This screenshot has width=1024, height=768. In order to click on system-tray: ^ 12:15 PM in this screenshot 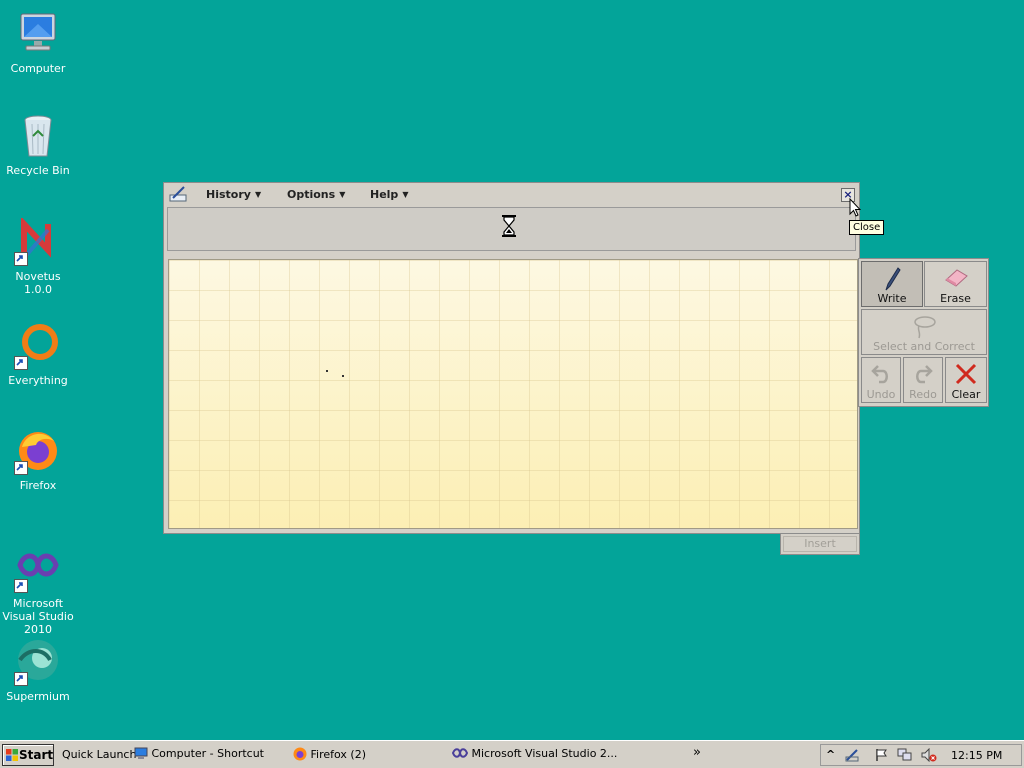, I will do `click(921, 755)`.